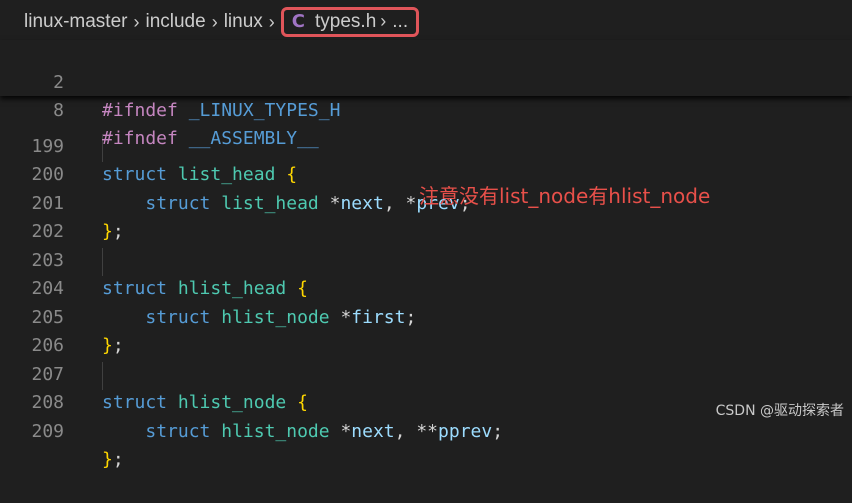  Describe the element at coordinates (275, 431) in the screenshot. I see `type-name: hlist_node` at that location.